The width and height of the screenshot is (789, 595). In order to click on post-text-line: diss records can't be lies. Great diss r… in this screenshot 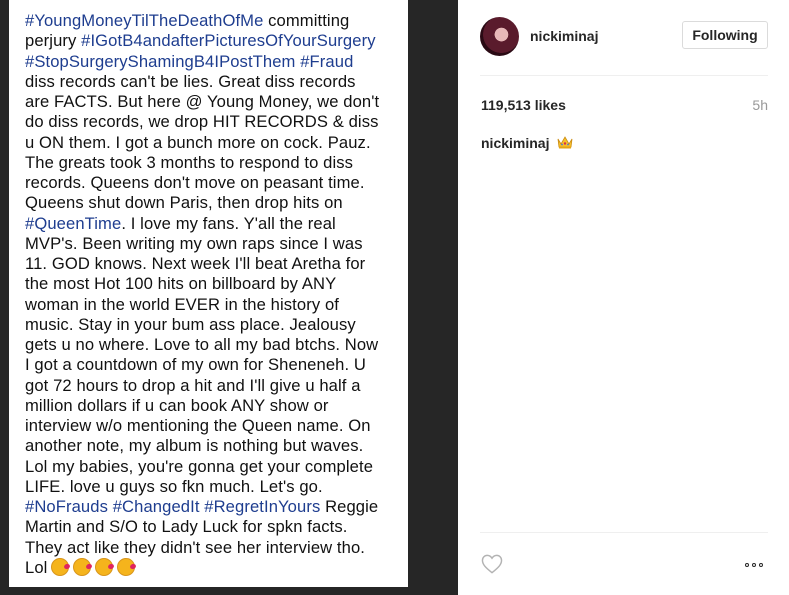, I will do `click(211, 82)`.